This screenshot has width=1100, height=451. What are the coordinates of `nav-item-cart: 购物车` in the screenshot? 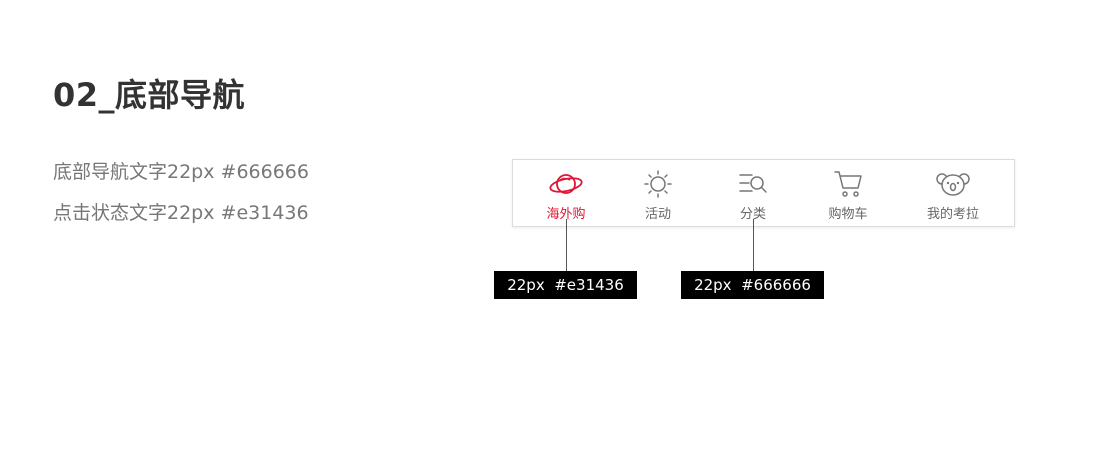 It's located at (848, 193).